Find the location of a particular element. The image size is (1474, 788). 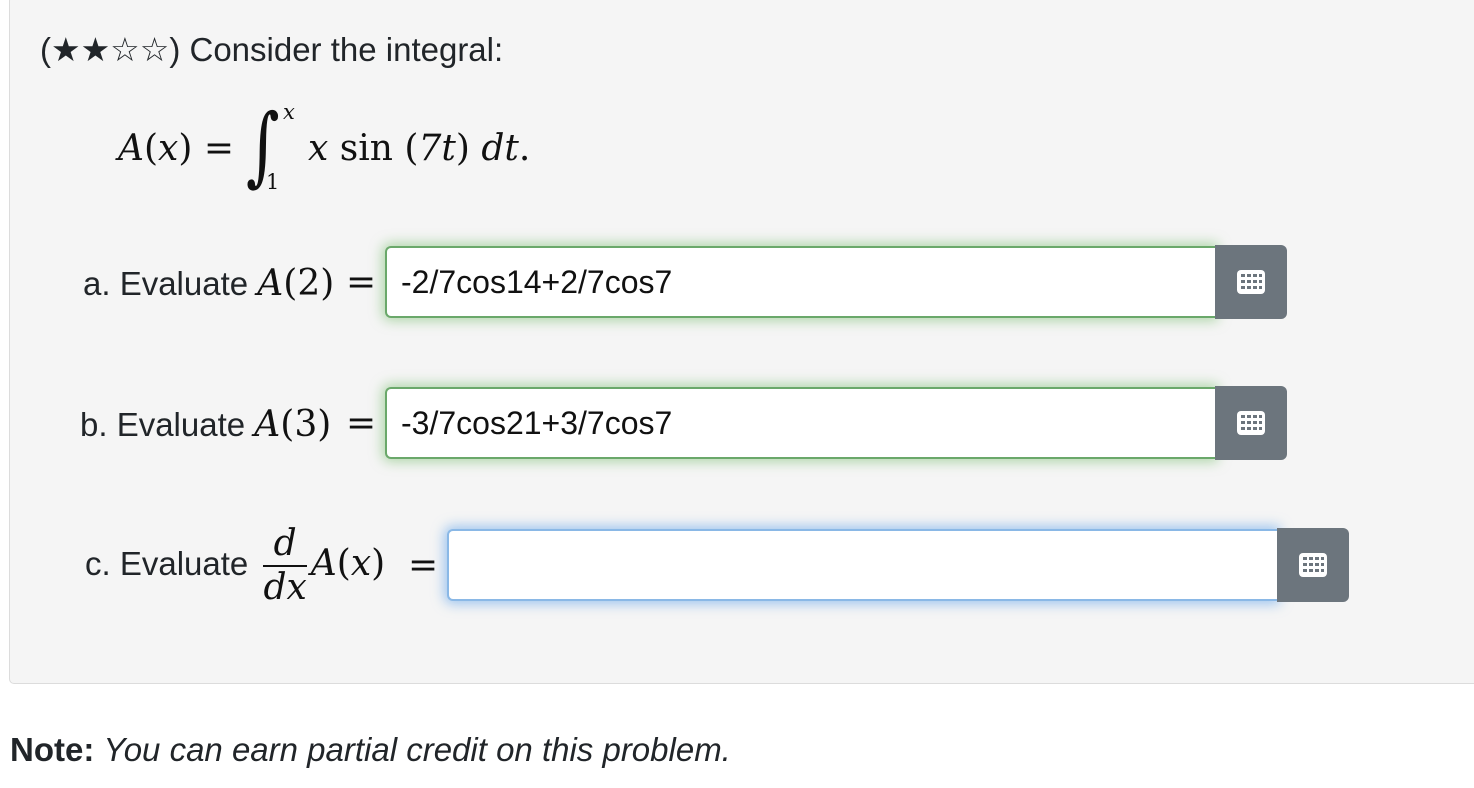

part-a-answer-input is located at coordinates (800, 282).